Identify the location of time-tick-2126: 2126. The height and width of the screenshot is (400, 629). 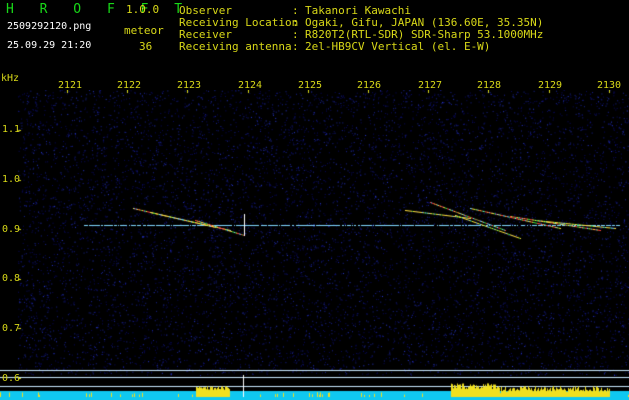
(369, 85).